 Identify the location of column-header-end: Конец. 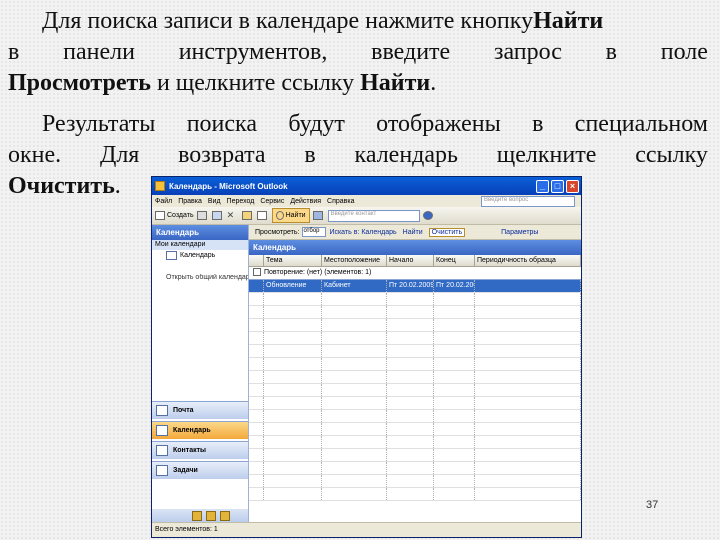
(454, 260).